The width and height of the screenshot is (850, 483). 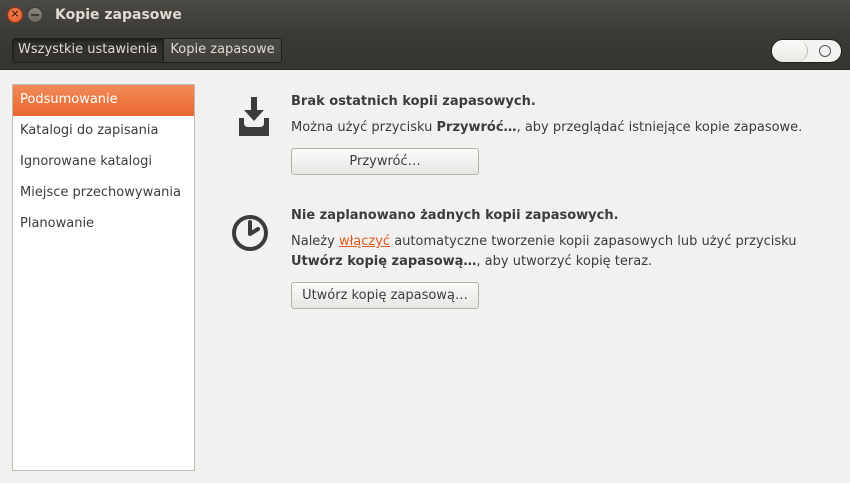 I want to click on toolbar: Wszystkie ustawienia Kopie zapasowe, so click(x=425, y=50).